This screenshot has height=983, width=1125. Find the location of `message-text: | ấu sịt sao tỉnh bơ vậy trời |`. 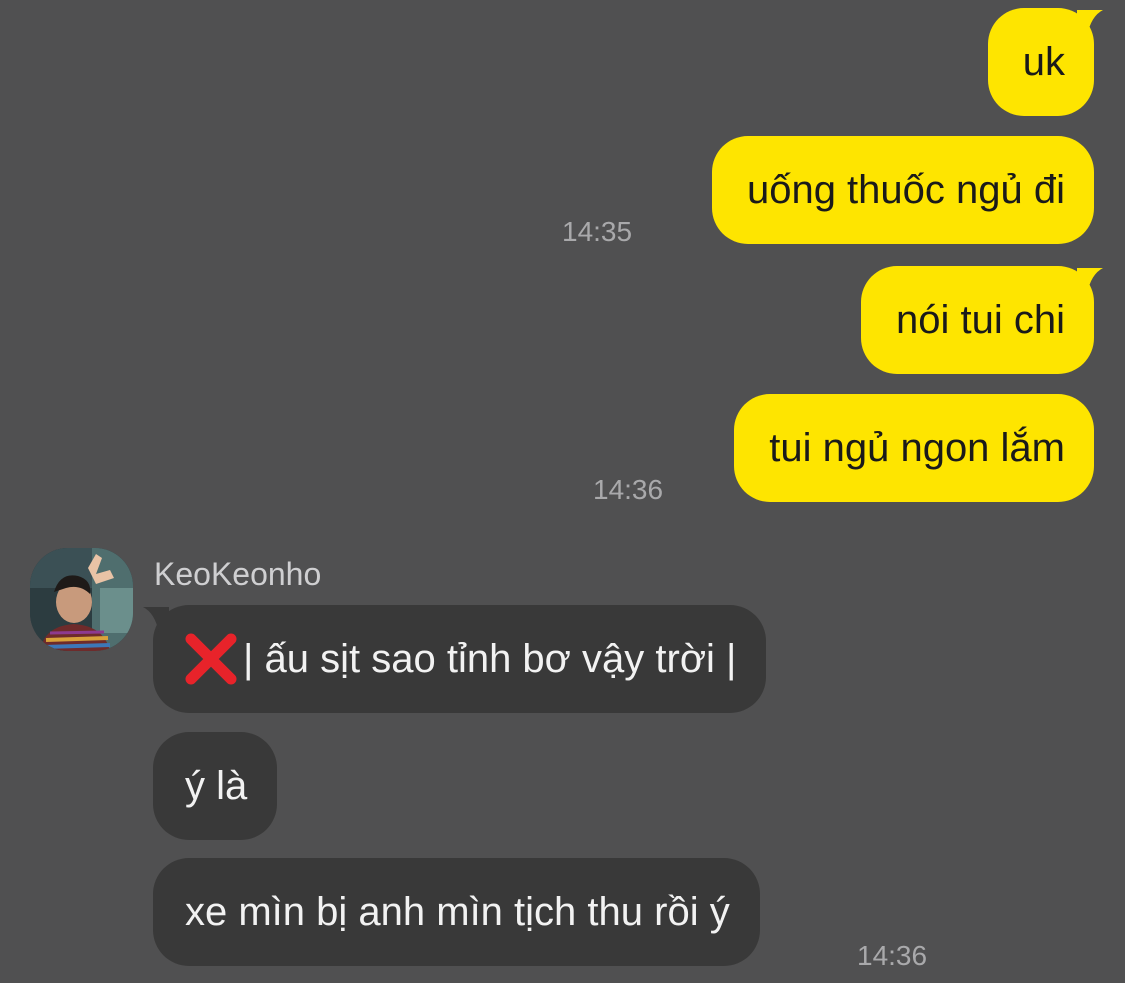

message-text: | ấu sịt sao tỉnh bơ vậy trời | is located at coordinates (490, 659).